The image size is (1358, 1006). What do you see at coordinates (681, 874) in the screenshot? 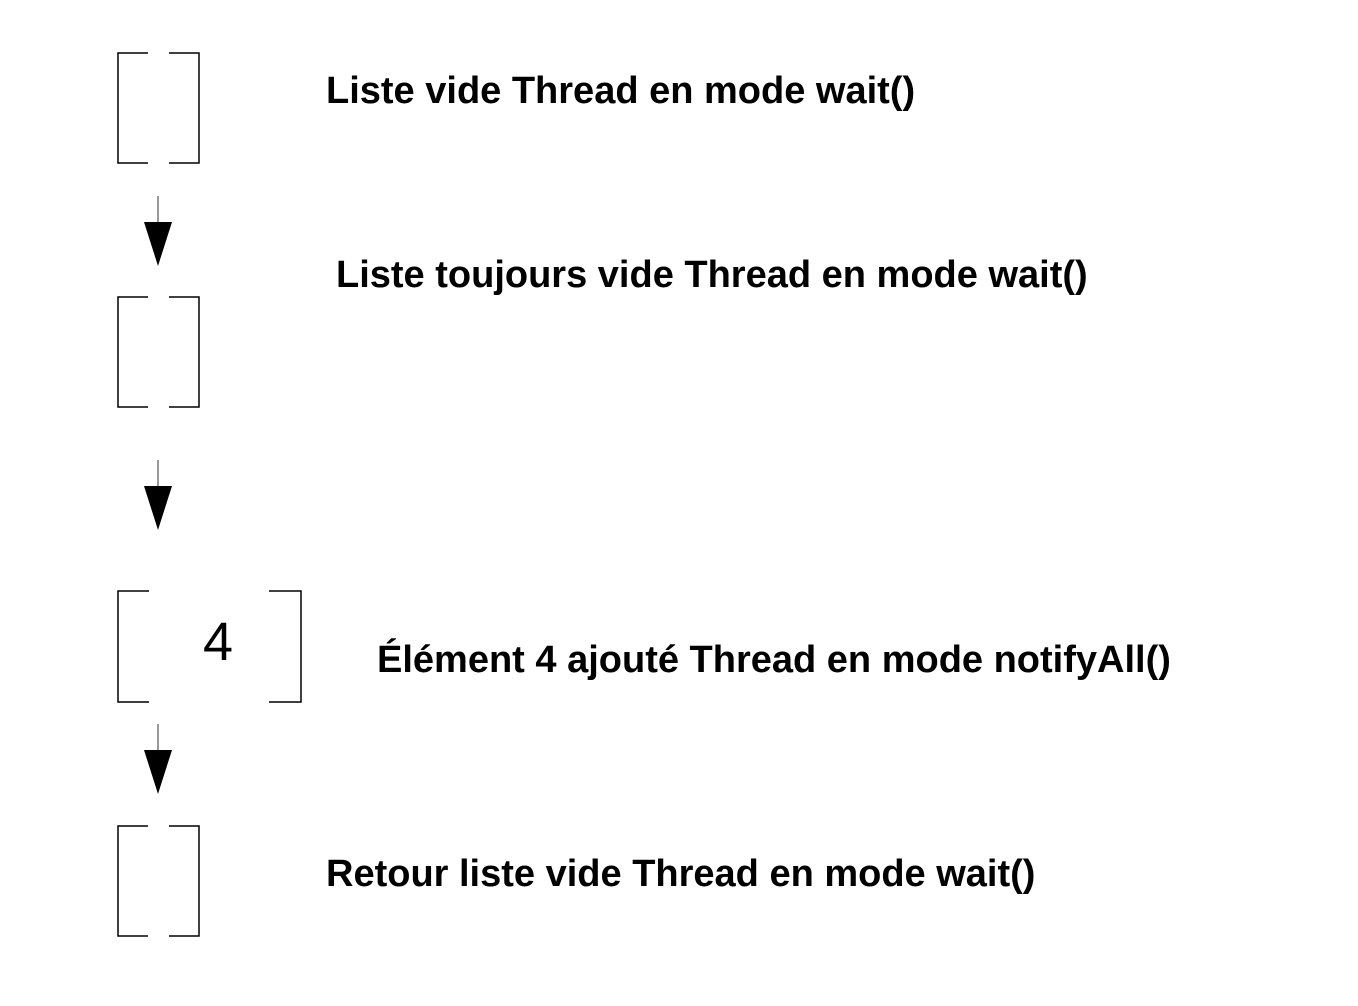
I see `step-label-4: Retour liste vide Thread en mode wait()` at bounding box center [681, 874].